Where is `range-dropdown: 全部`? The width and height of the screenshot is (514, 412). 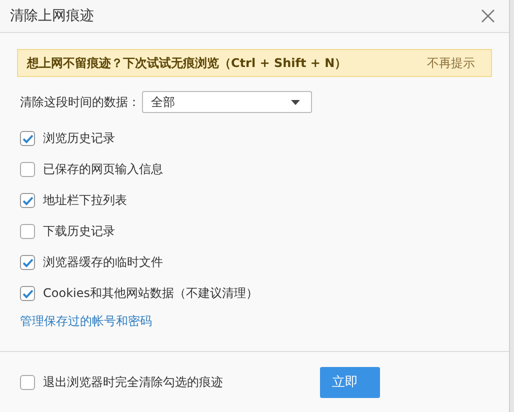 range-dropdown: 全部 is located at coordinates (227, 102).